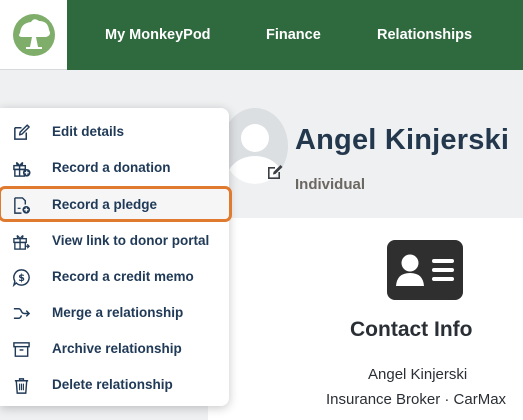 Image resolution: width=523 pixels, height=420 pixels. I want to click on menu-item-label: Delete relationship, so click(112, 384).